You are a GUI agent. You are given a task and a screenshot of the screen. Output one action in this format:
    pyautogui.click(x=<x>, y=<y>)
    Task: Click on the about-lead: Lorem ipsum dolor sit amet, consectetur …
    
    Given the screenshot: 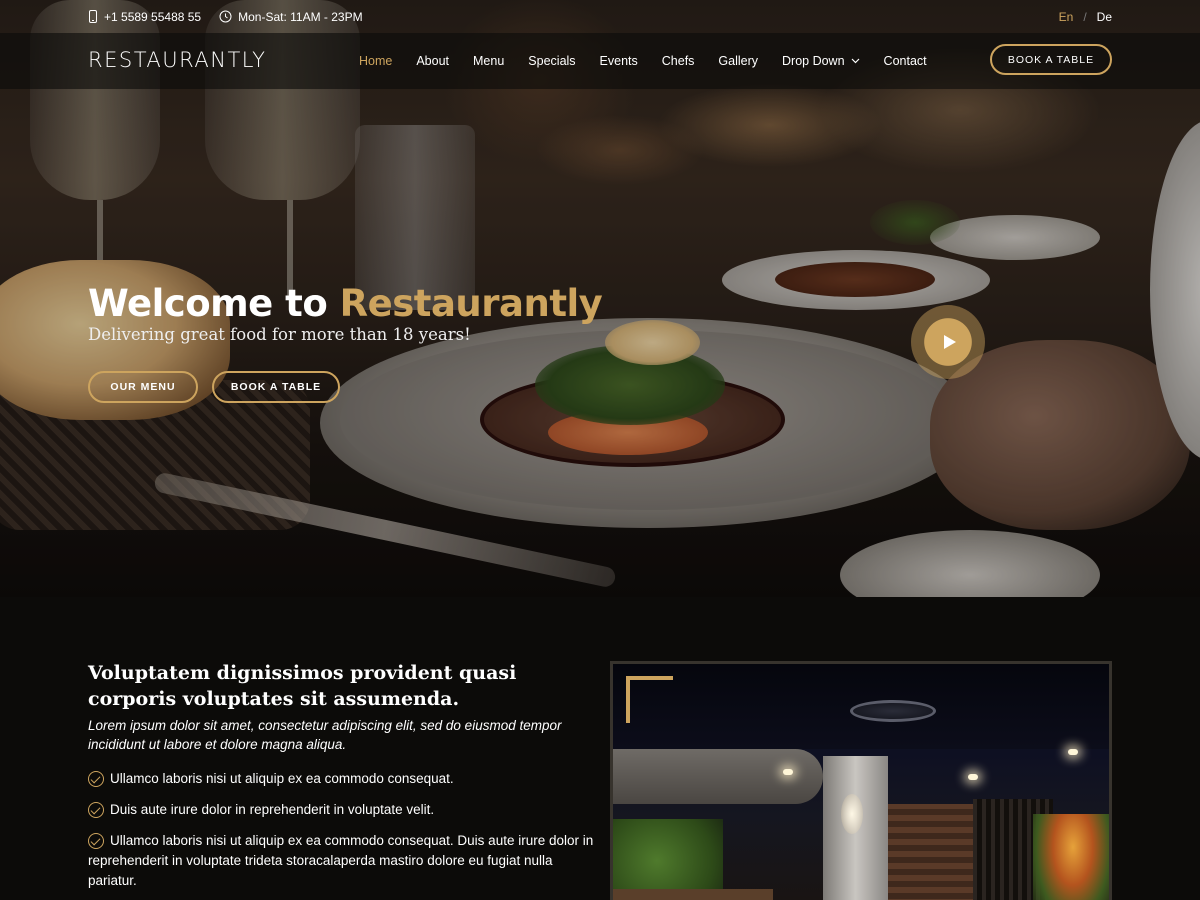 What is the action you would take?
    pyautogui.click(x=325, y=735)
    